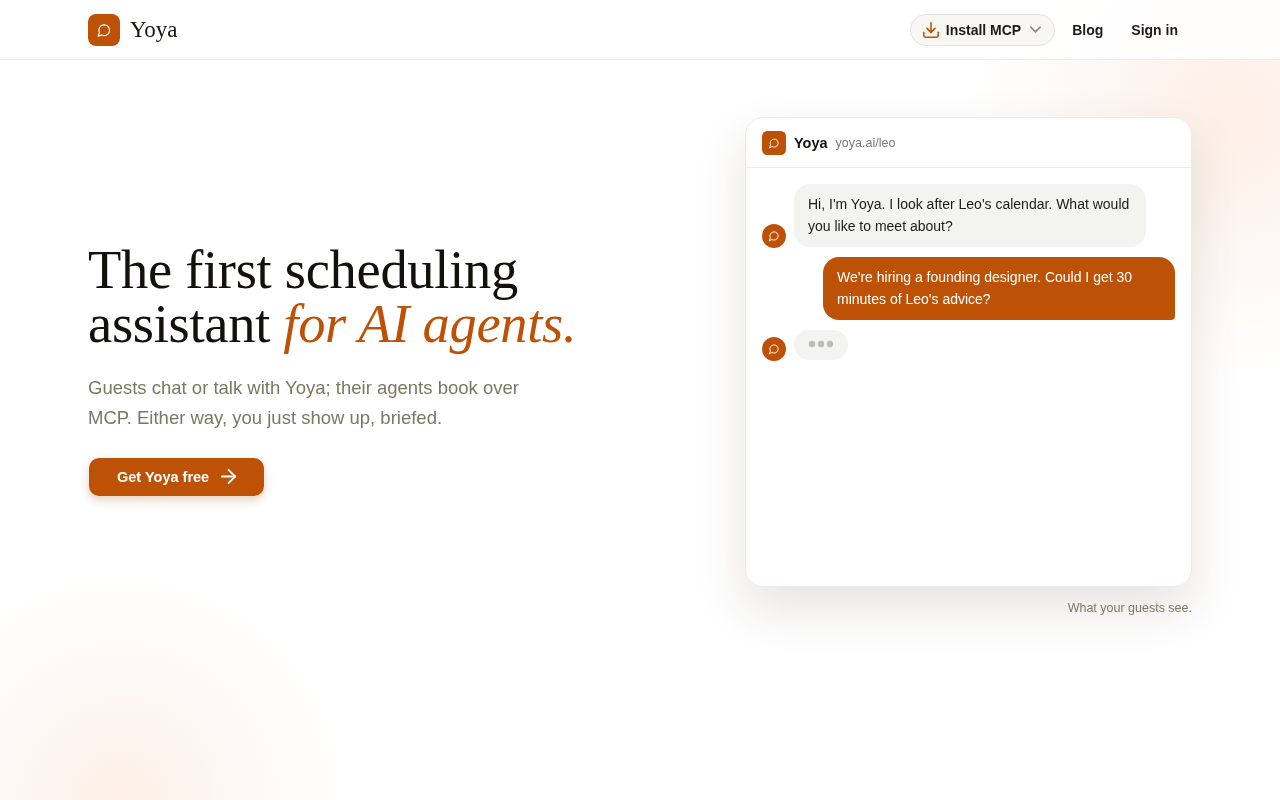 The height and width of the screenshot is (800, 1280). Describe the element at coordinates (811, 142) in the screenshot. I see `chat-title: Yoya` at that location.